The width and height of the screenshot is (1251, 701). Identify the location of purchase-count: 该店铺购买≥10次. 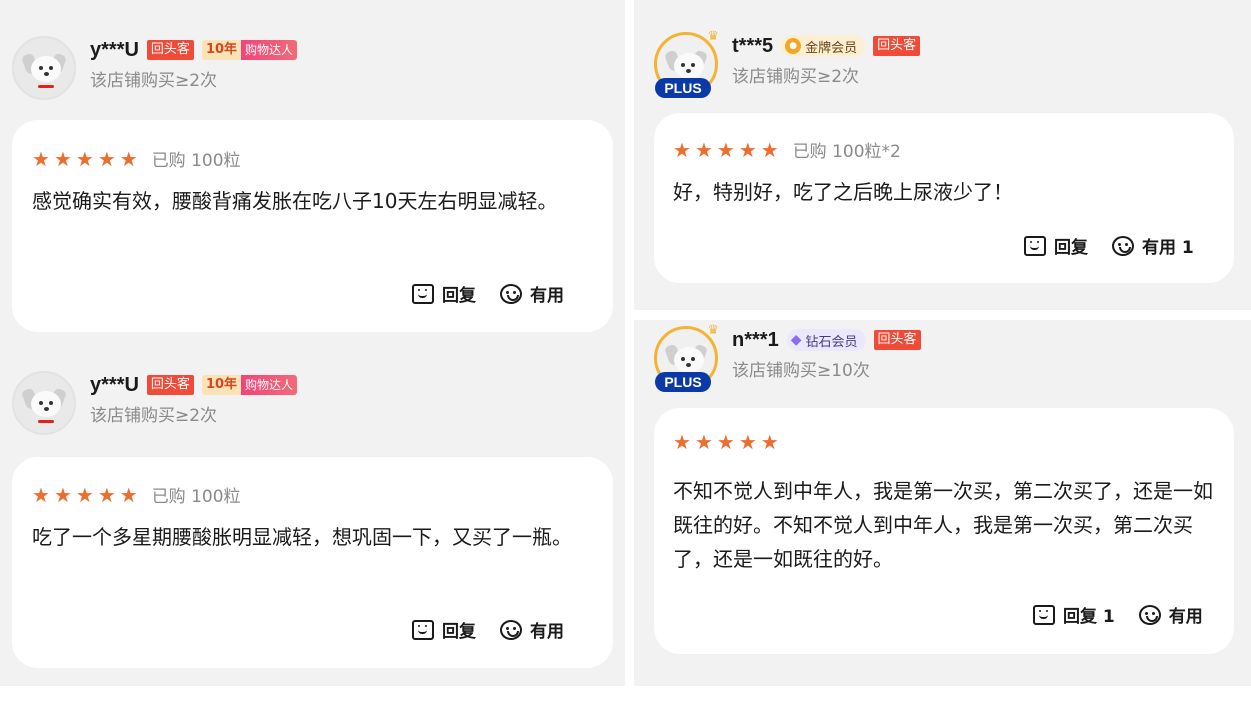
(801, 371).